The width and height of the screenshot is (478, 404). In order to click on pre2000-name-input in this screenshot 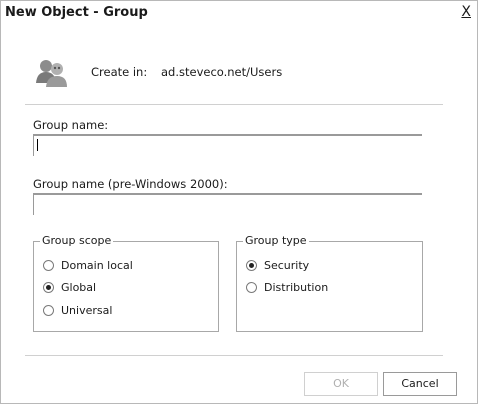, I will do `click(228, 205)`.